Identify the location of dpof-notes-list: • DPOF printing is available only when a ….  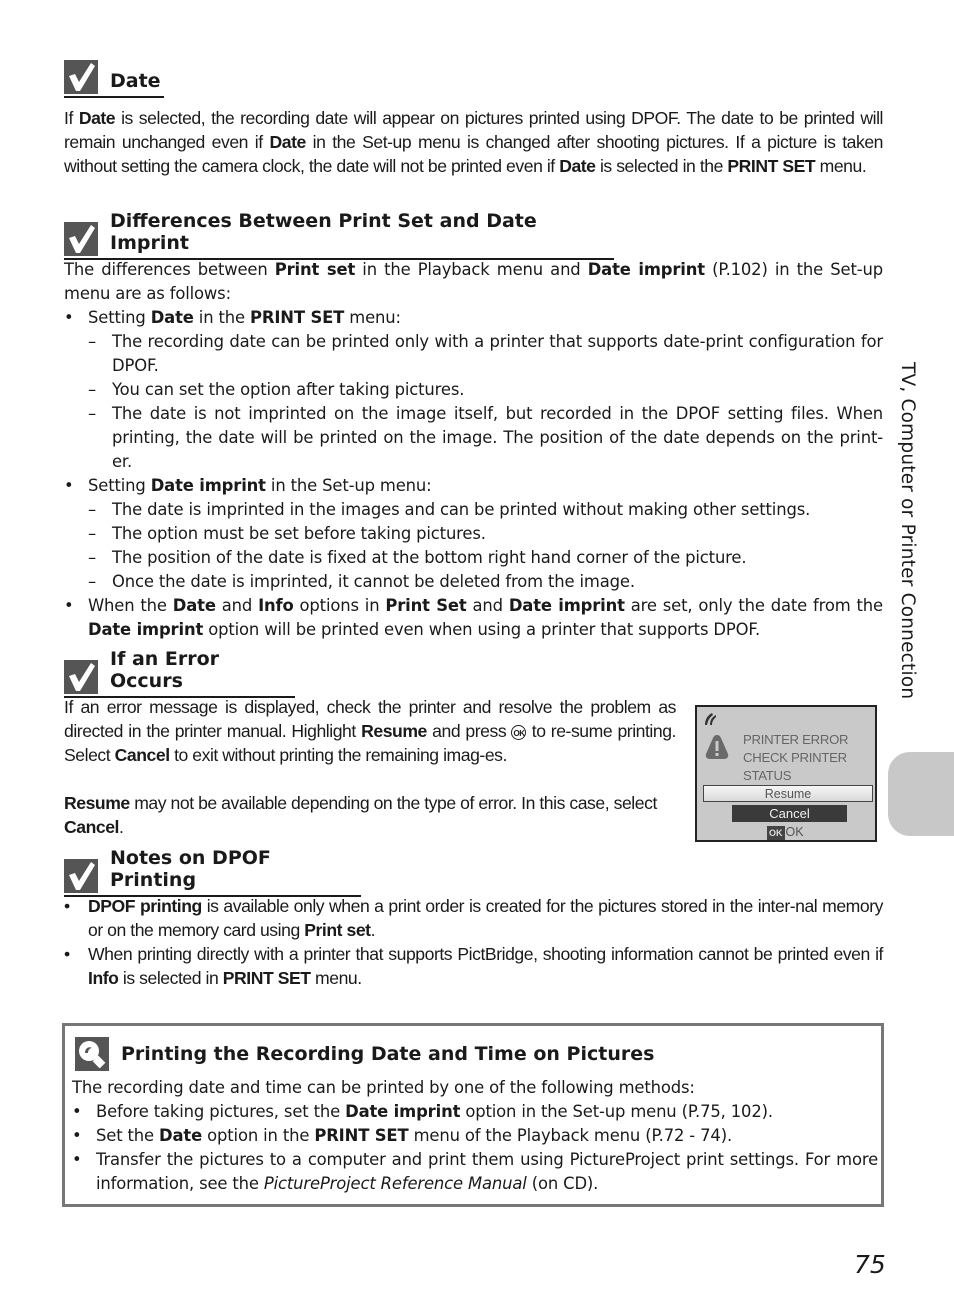
(473, 942).